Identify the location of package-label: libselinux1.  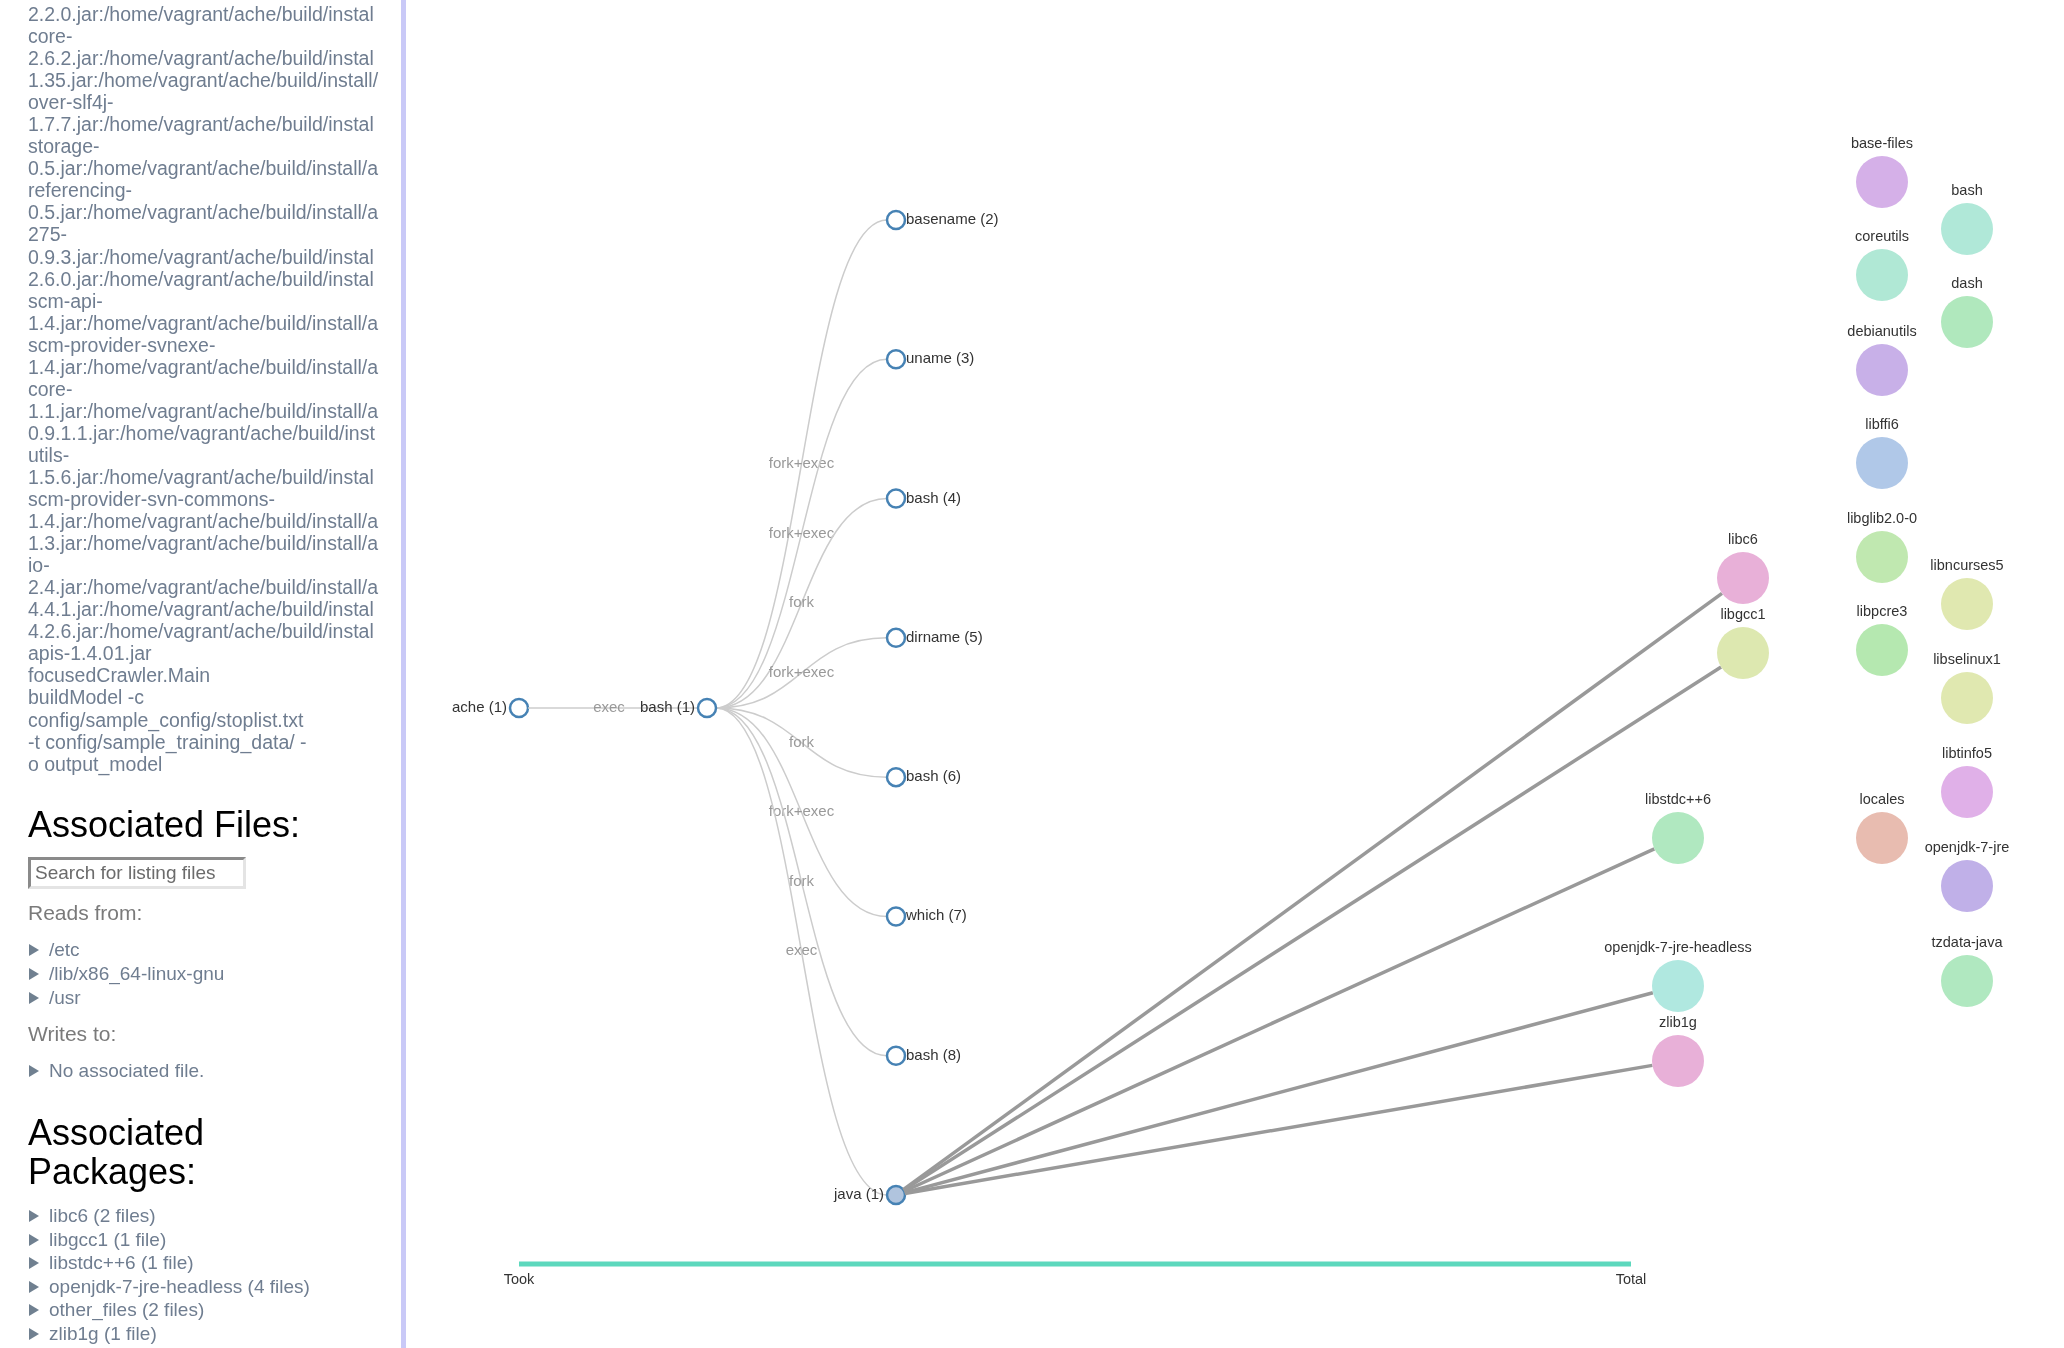
(1967, 658).